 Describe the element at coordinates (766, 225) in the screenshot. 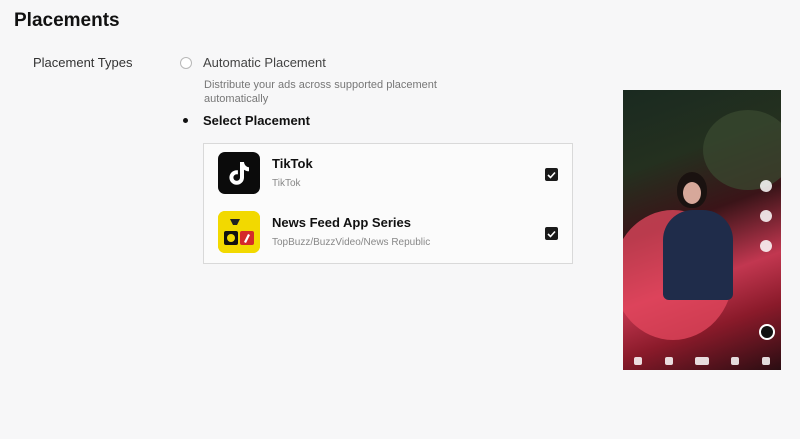

I see `preview-side-icons` at that location.